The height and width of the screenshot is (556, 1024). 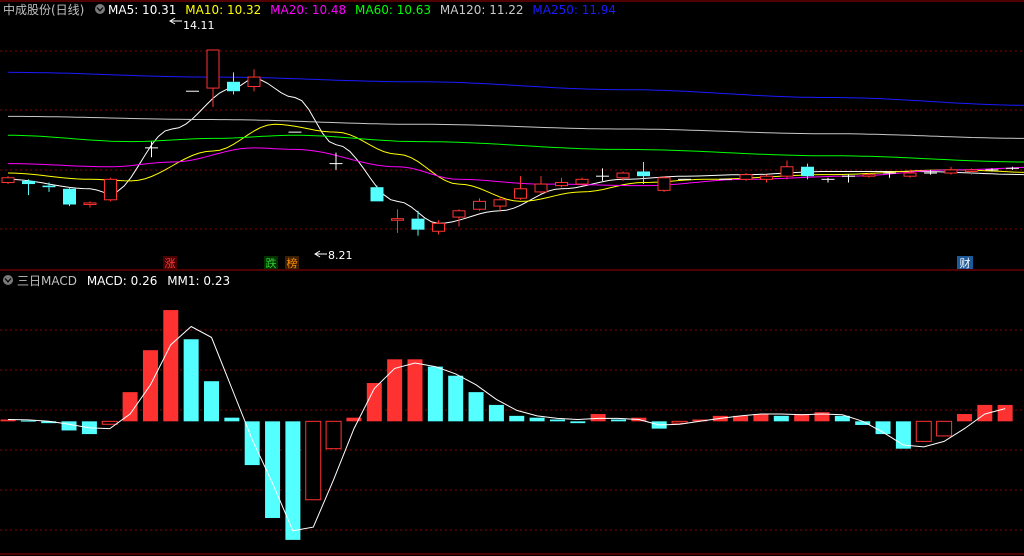 I want to click on indicator-name: 三日MACD, so click(x=47, y=281).